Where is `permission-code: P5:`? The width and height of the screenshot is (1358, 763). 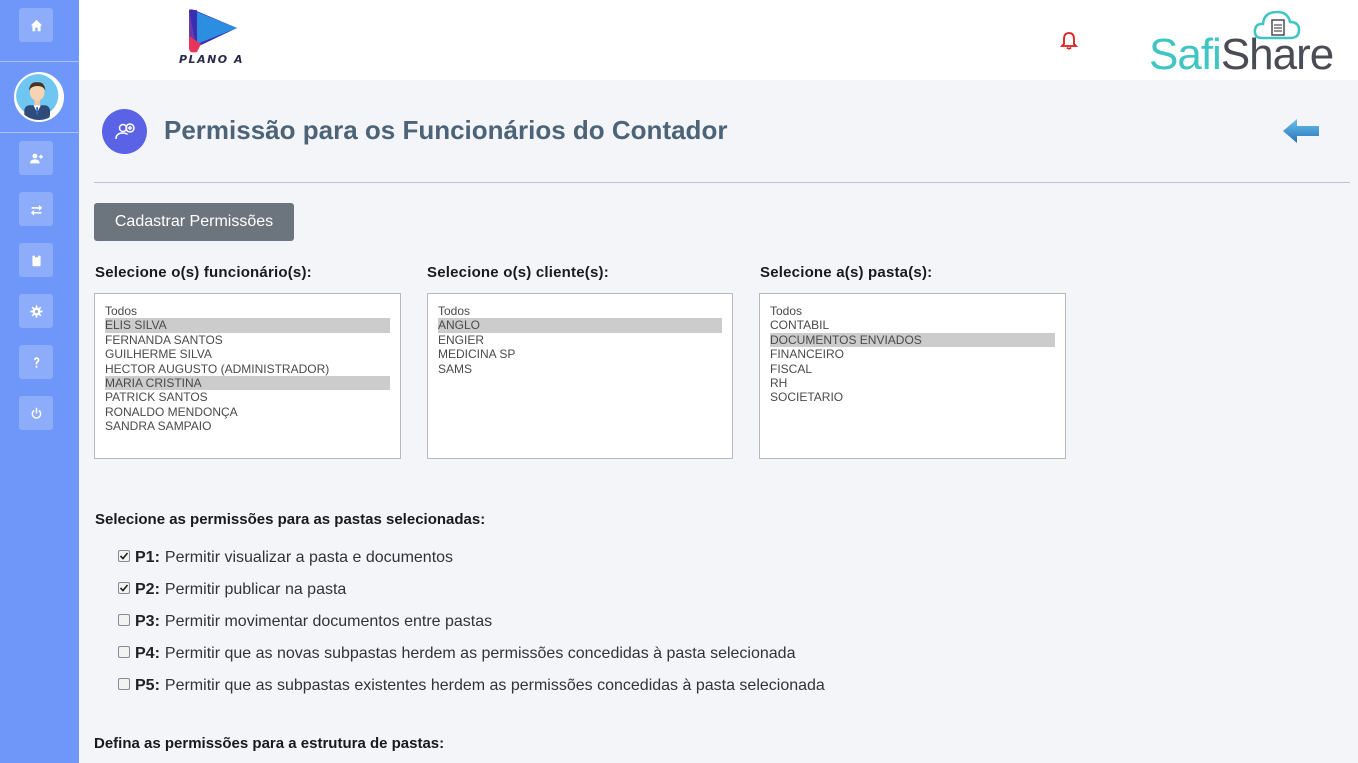 permission-code: P5: is located at coordinates (147, 685).